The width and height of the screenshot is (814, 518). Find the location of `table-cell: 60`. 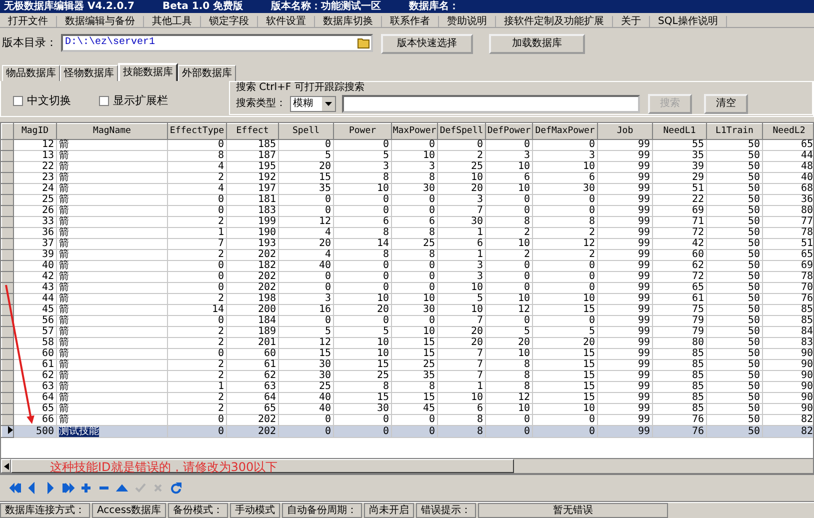

table-cell: 60 is located at coordinates (252, 354).